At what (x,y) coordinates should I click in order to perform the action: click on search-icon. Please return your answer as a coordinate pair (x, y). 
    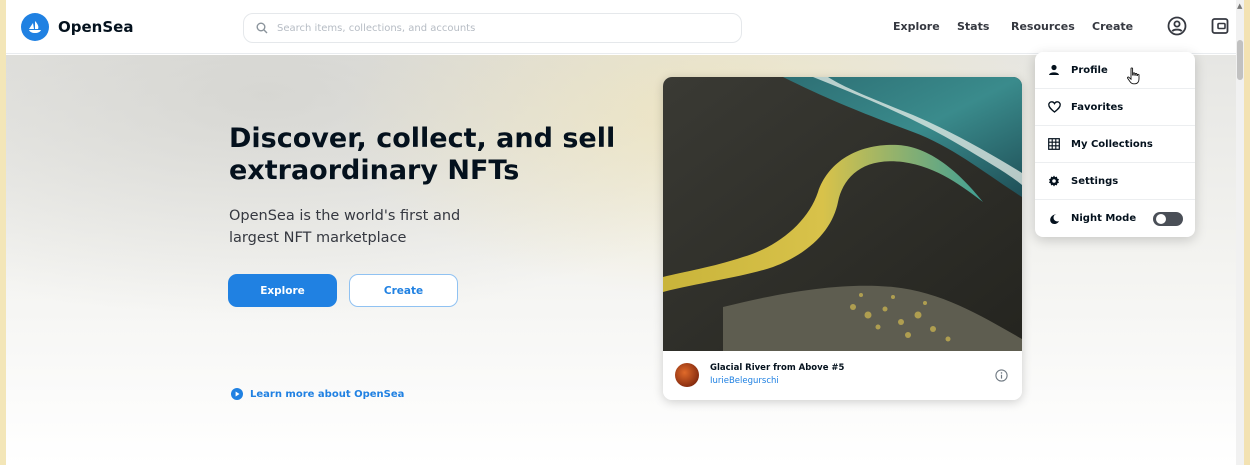
    Looking at the image, I should click on (262, 28).